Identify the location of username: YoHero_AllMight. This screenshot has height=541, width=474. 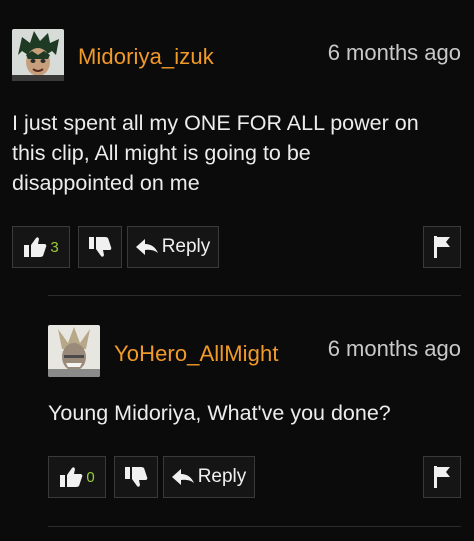
(196, 354).